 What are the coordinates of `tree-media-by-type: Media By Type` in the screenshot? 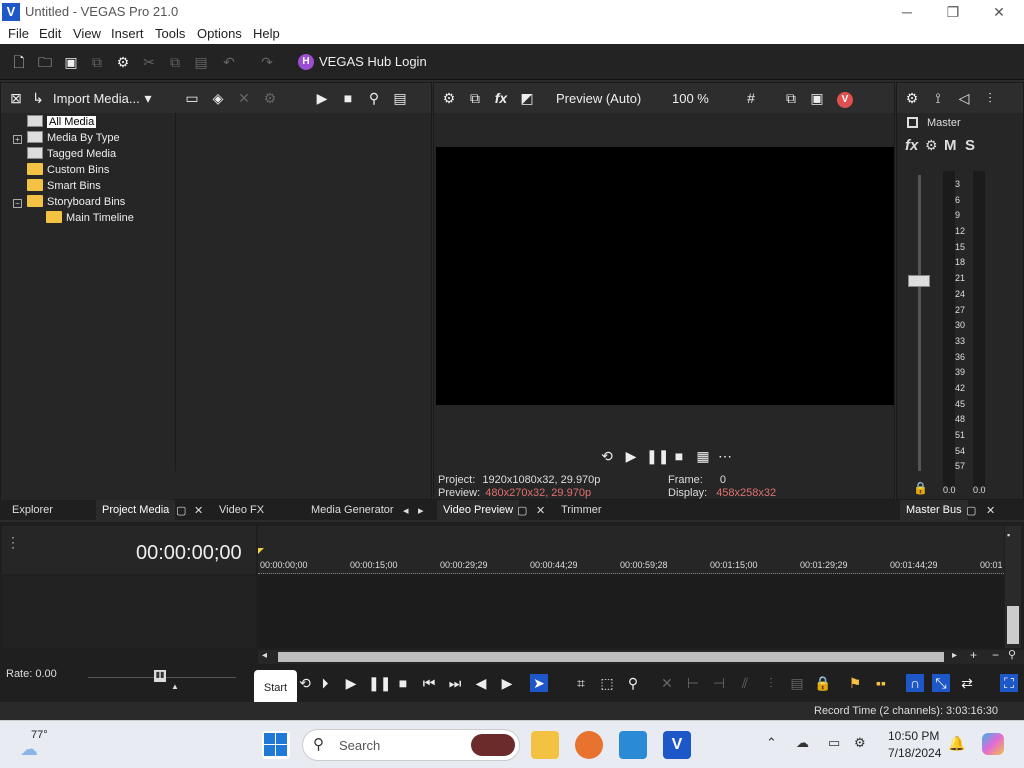 It's located at (73, 137).